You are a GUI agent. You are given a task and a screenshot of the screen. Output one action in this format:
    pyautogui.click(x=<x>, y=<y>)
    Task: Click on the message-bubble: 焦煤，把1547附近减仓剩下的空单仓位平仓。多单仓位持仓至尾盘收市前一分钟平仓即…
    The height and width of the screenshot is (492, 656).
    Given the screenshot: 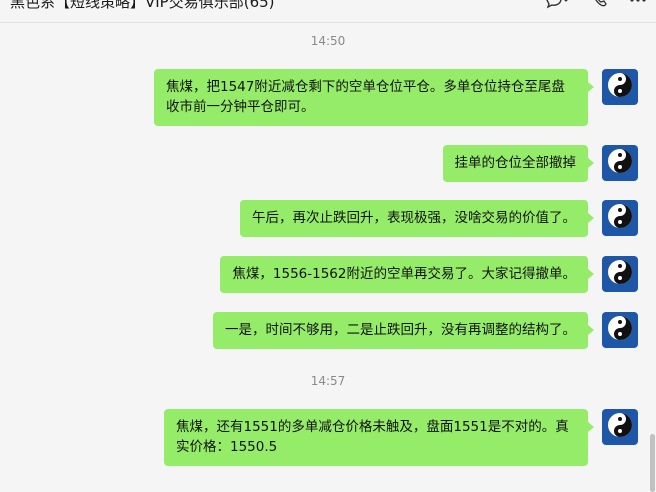 What is the action you would take?
    pyautogui.click(x=374, y=97)
    